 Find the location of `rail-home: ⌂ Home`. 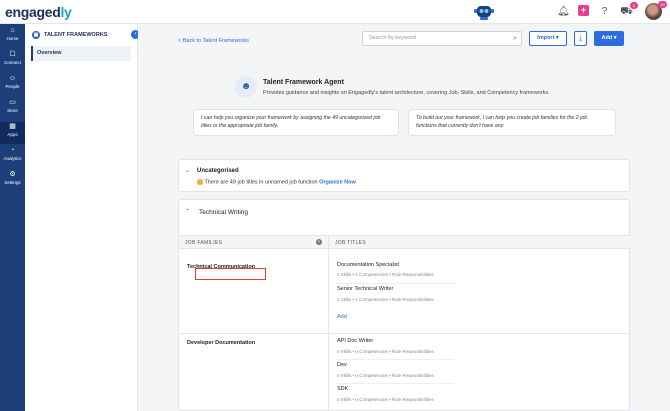

rail-home: ⌂ Home is located at coordinates (12, 37).